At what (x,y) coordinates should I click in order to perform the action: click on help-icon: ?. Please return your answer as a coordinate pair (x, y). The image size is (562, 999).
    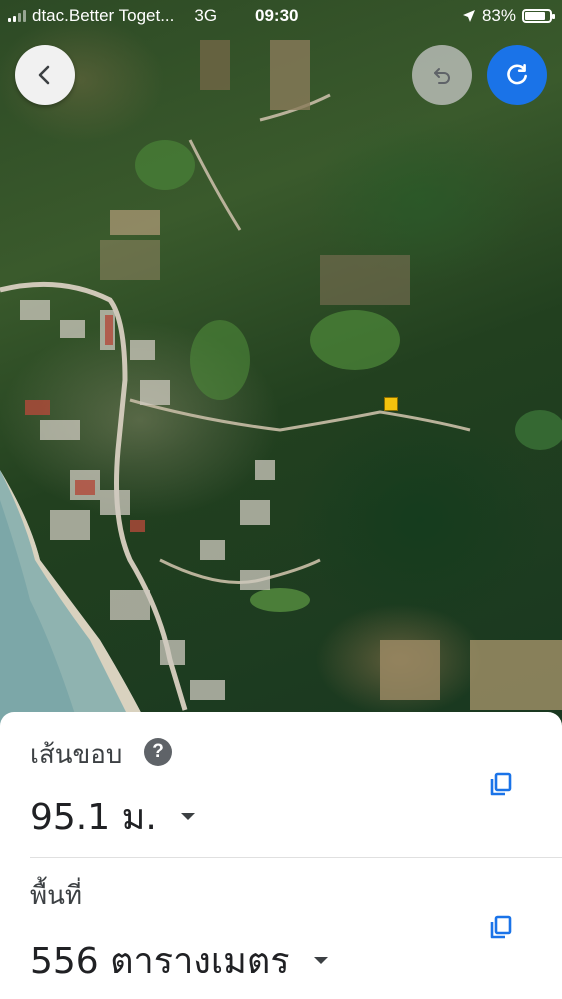
    Looking at the image, I should click on (158, 752).